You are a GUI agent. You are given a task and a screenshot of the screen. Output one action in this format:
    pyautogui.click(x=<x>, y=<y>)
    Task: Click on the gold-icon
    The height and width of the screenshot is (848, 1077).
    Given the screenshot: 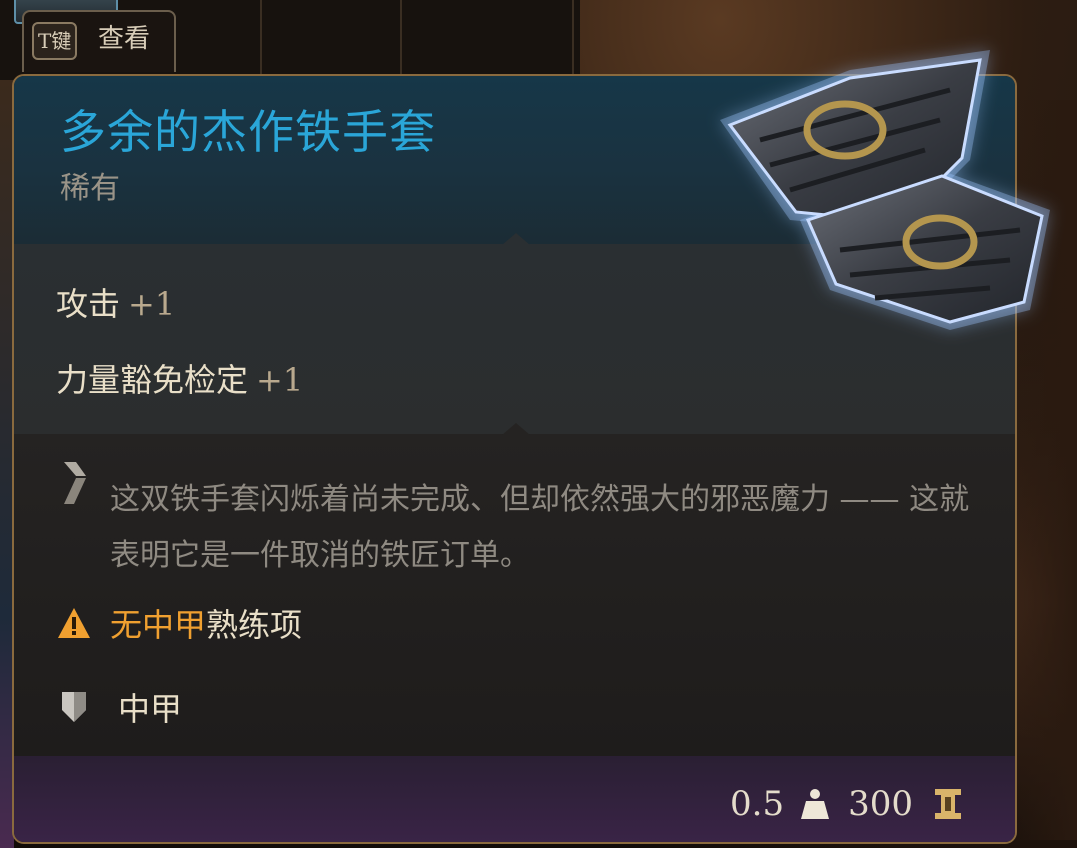 What is the action you would take?
    pyautogui.click(x=948, y=804)
    